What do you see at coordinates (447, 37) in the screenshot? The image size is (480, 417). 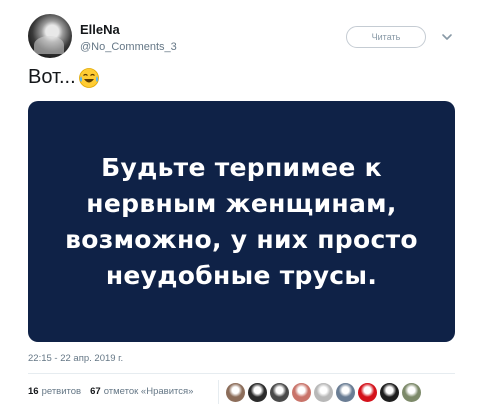 I see `chevron-down-icon` at bounding box center [447, 37].